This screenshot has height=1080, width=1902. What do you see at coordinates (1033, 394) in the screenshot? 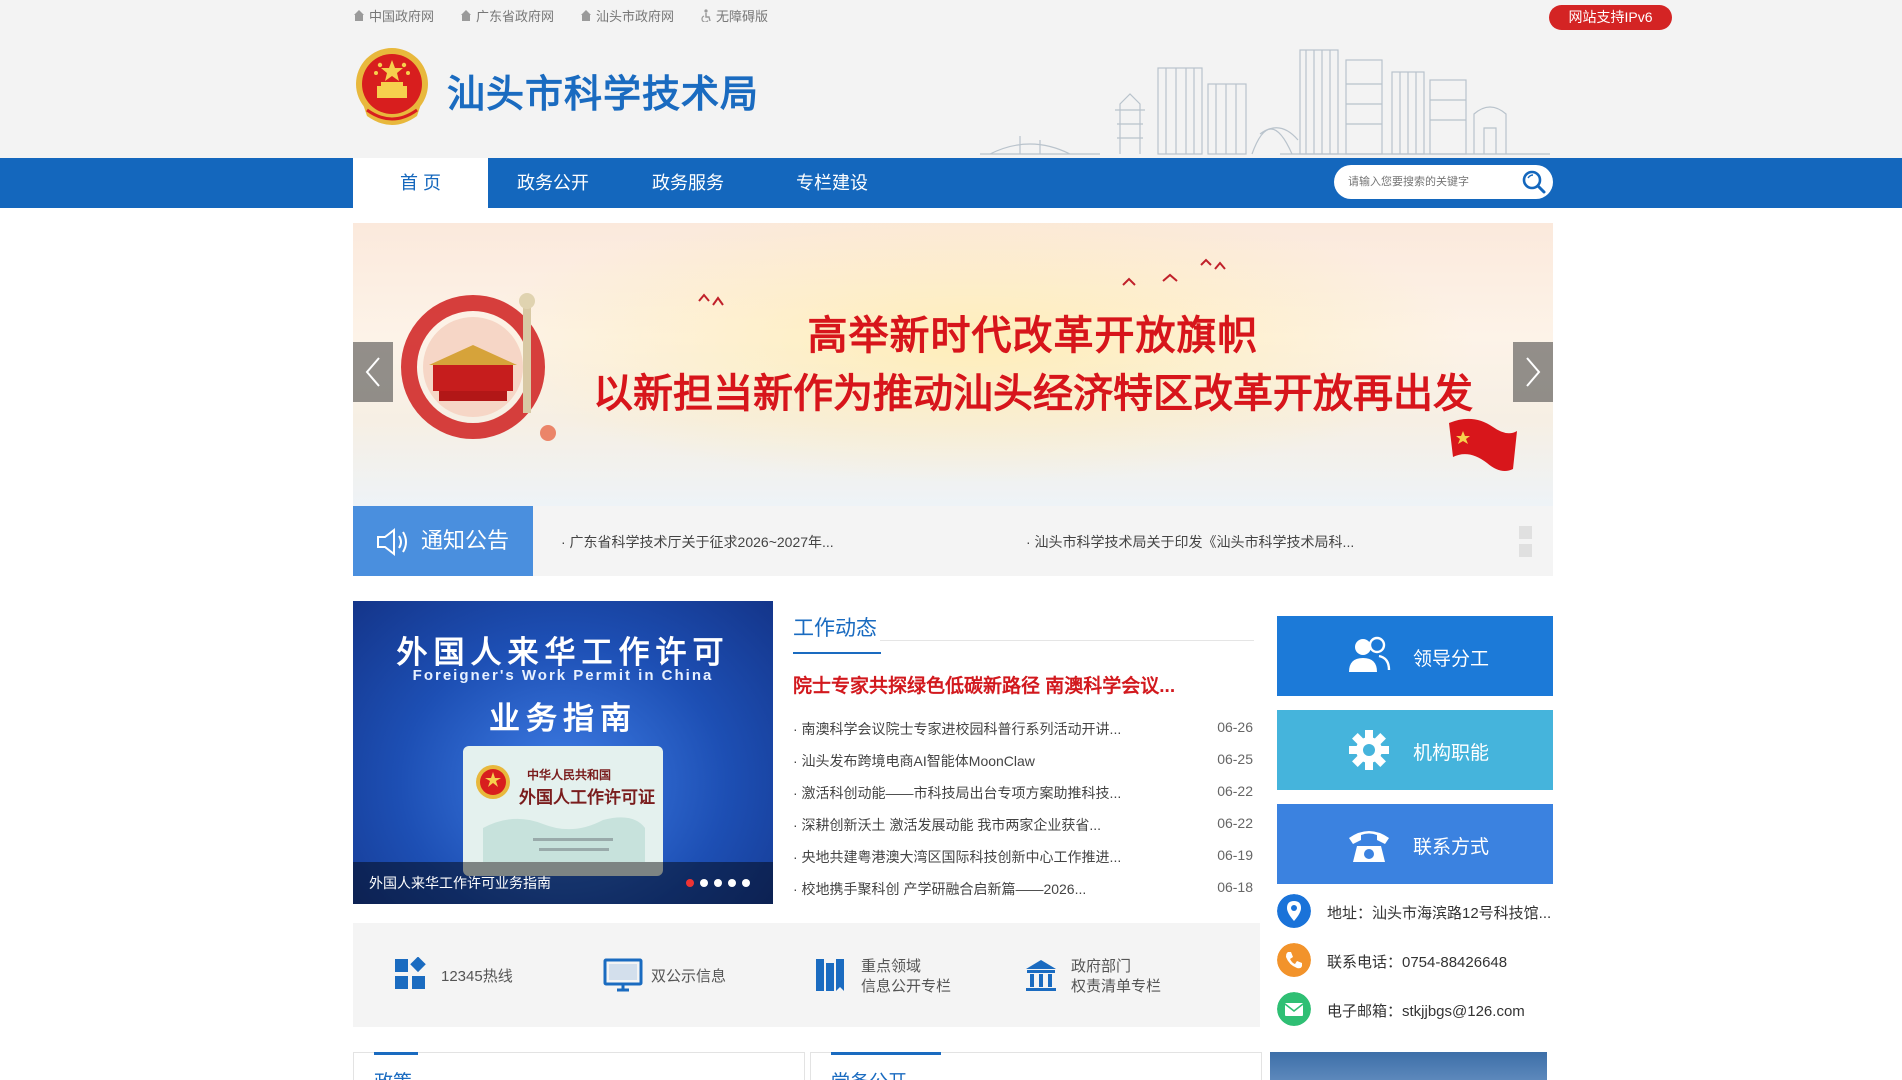
I see `banner-subheadline: 以新担当新作为推动汕头经济特区改革开放再出发` at bounding box center [1033, 394].